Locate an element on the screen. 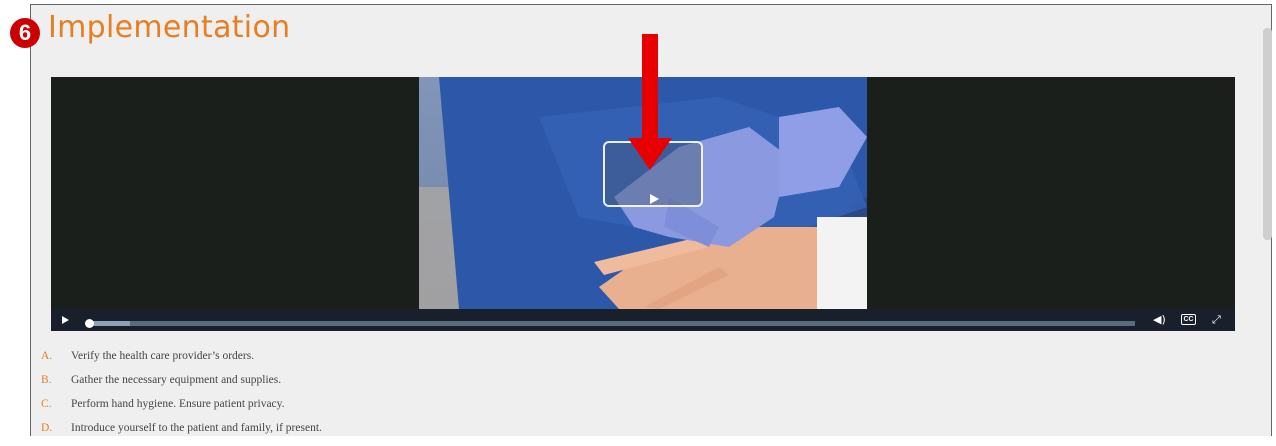  video-control-bar: ◀) CC ⤢ is located at coordinates (643, 320).